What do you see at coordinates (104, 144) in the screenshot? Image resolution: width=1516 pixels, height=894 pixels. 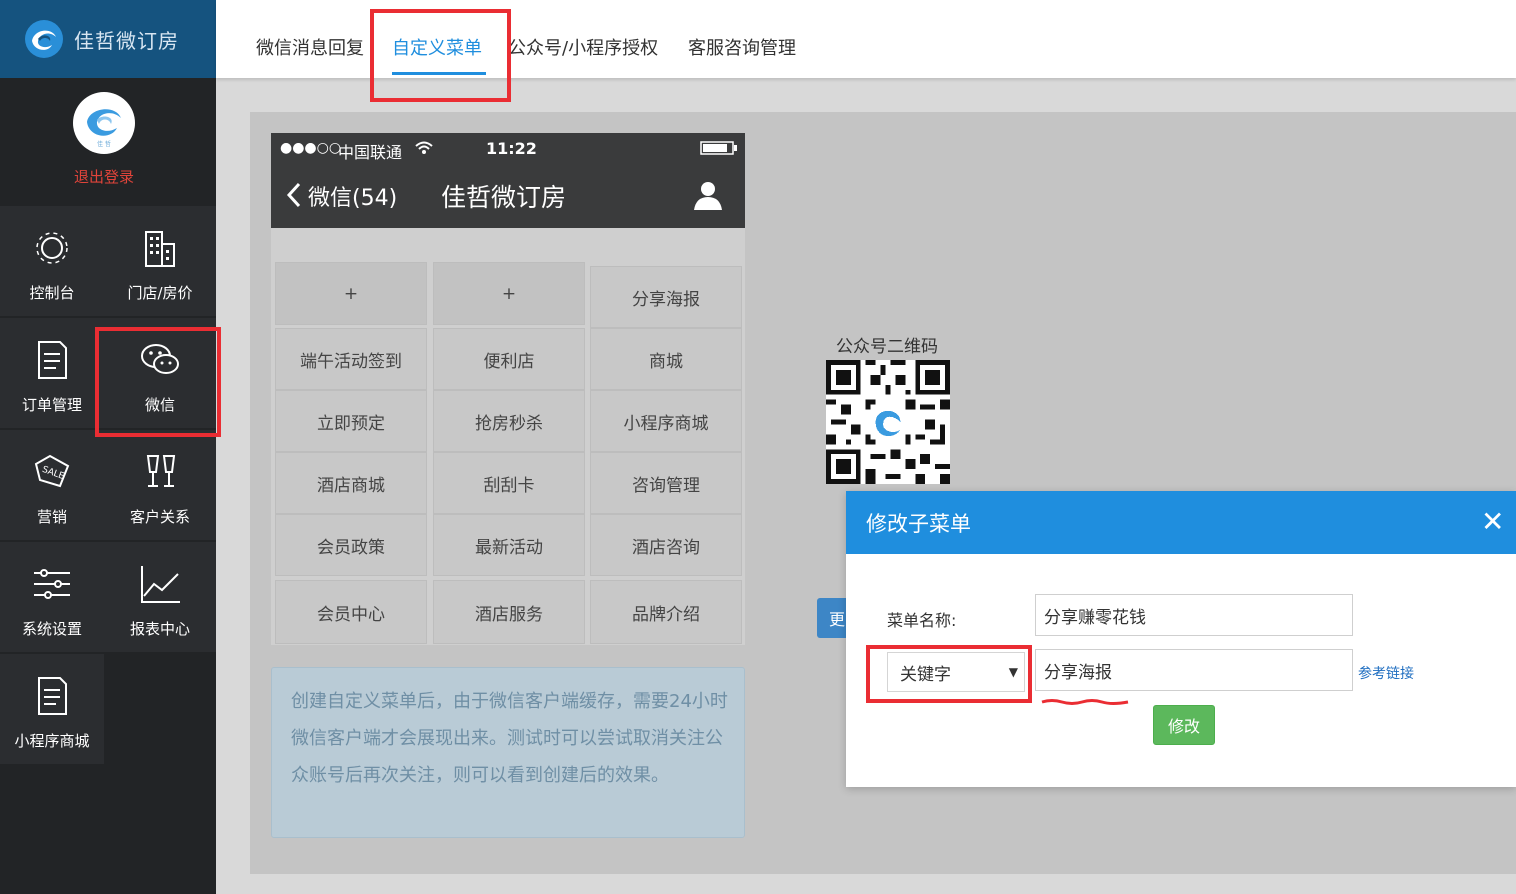 I see `avatar-caption: 佳 哲` at bounding box center [104, 144].